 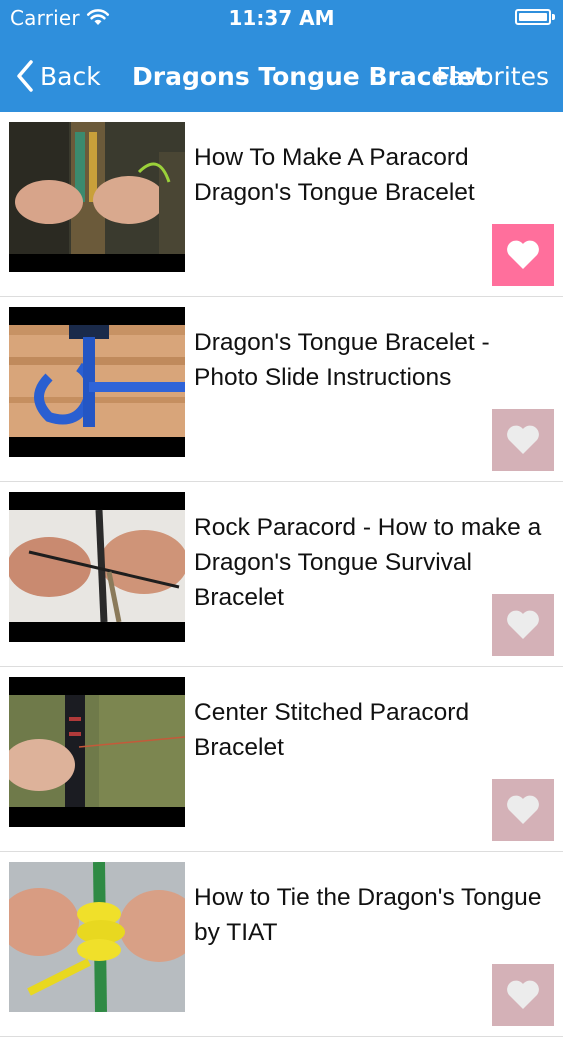 I want to click on favorites-button: Favorites, so click(x=492, y=76).